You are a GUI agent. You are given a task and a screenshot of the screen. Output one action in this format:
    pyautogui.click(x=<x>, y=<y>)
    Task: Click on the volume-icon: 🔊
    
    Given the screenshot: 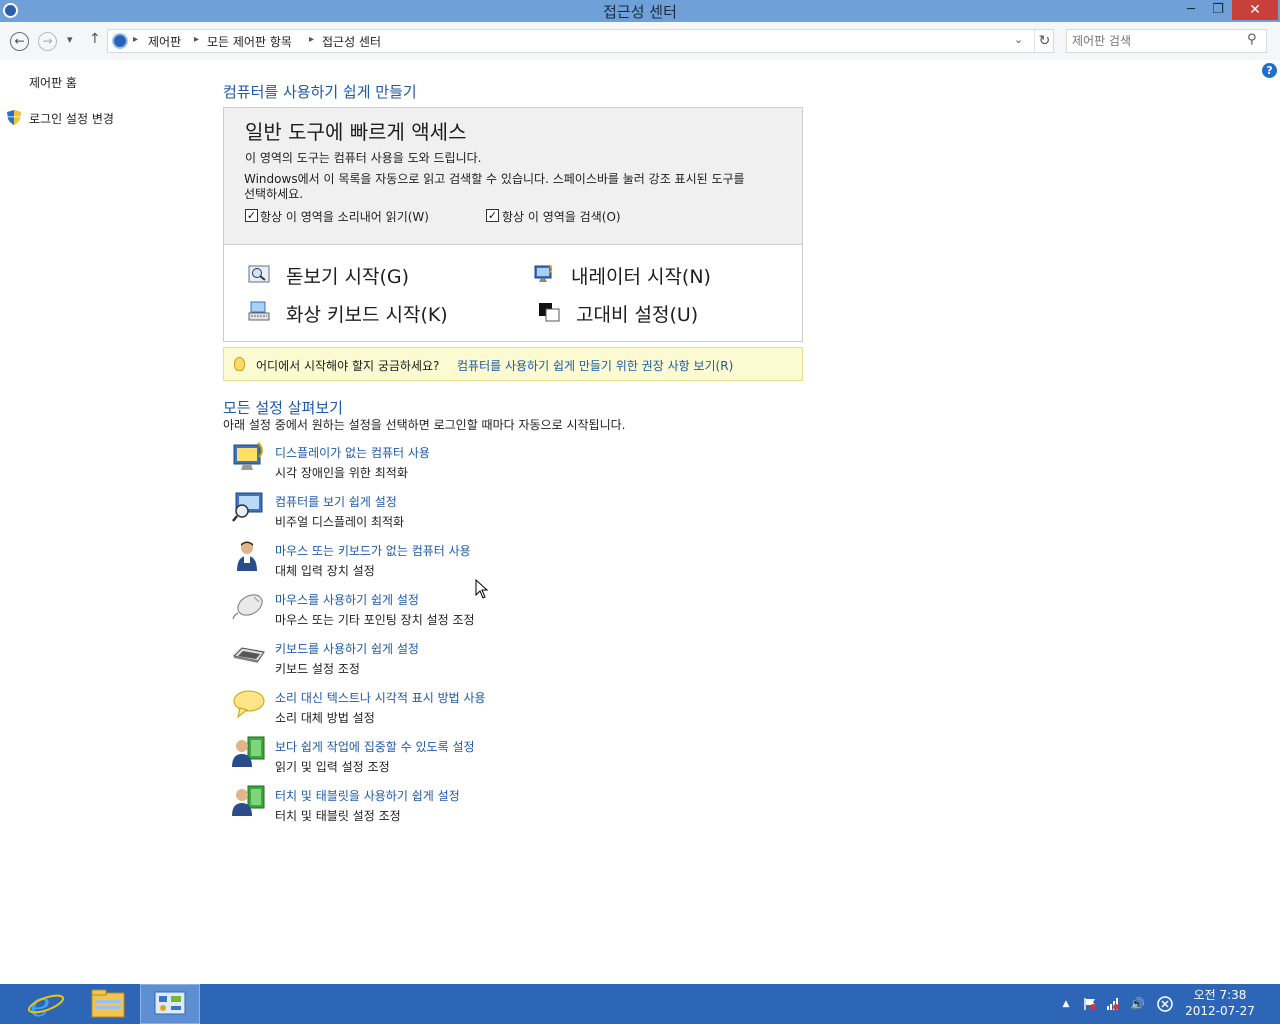 What is the action you would take?
    pyautogui.click(x=1137, y=1004)
    